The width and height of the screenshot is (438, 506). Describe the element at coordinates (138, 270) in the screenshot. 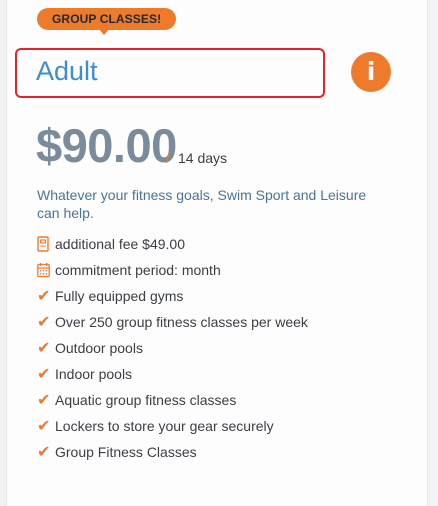

I see `detail-commitment-text: commitment period: month` at that location.